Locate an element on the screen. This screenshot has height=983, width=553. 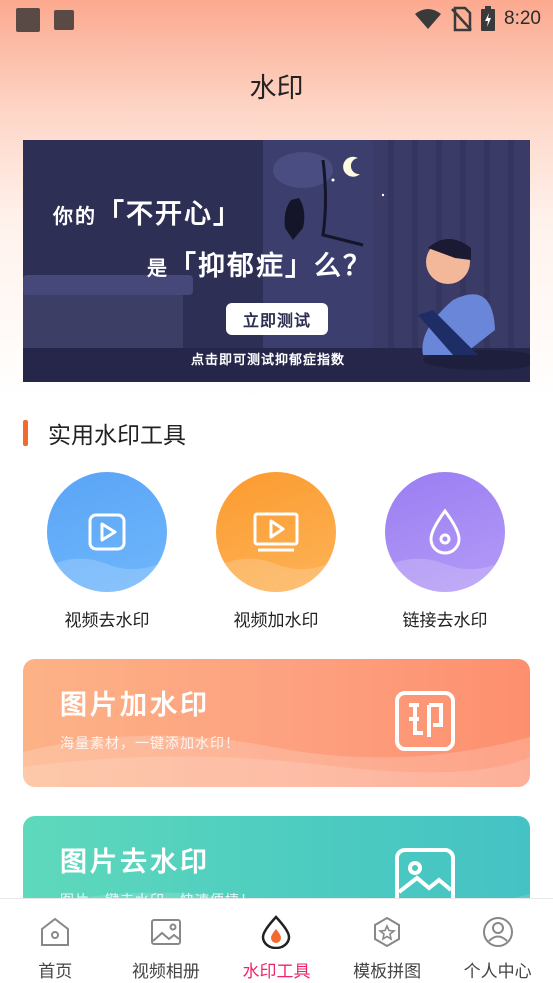
tab-label: 首页 is located at coordinates (55, 972).